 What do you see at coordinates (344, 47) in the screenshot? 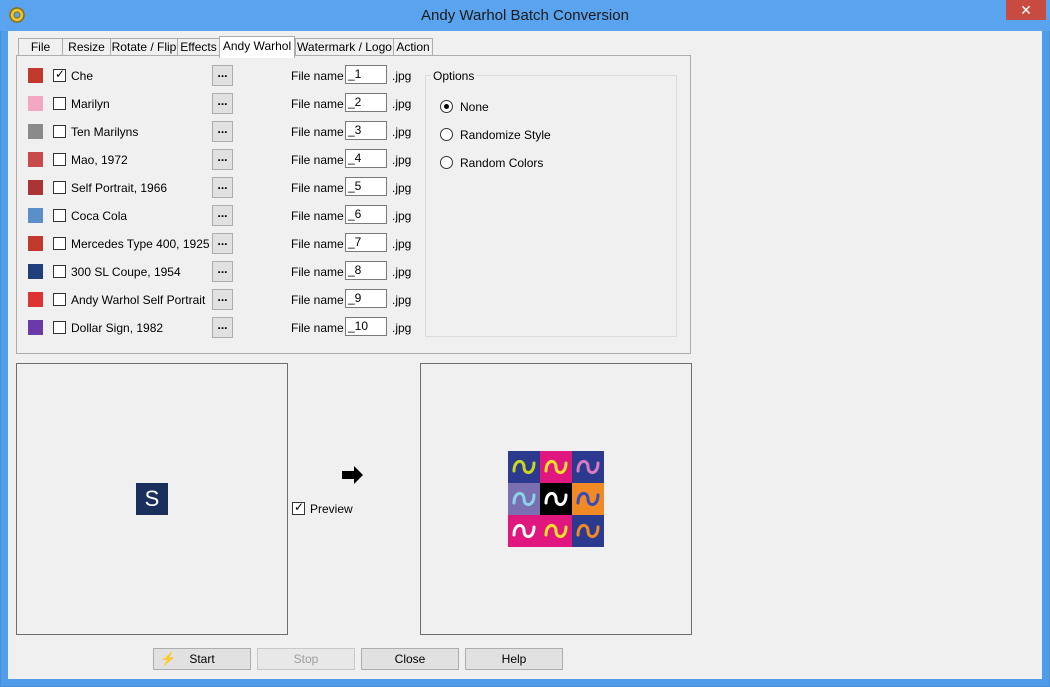
I see `tab-watermark-logo: Watermark / Logo` at bounding box center [344, 47].